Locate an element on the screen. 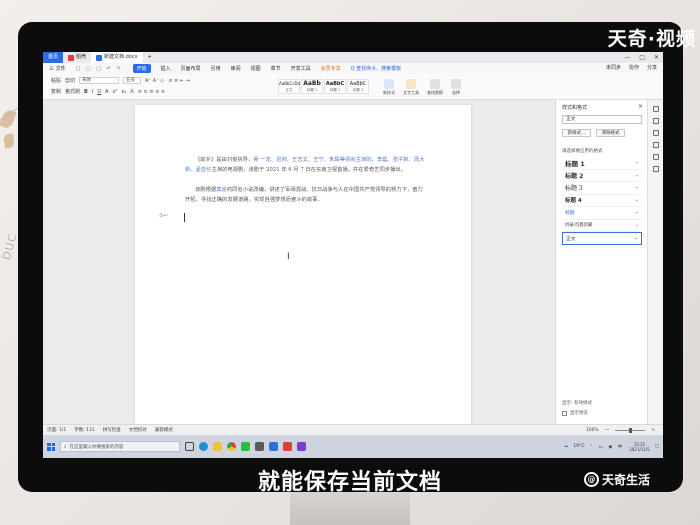 The image size is (700, 525). superscript-icon: x² is located at coordinates (114, 92).